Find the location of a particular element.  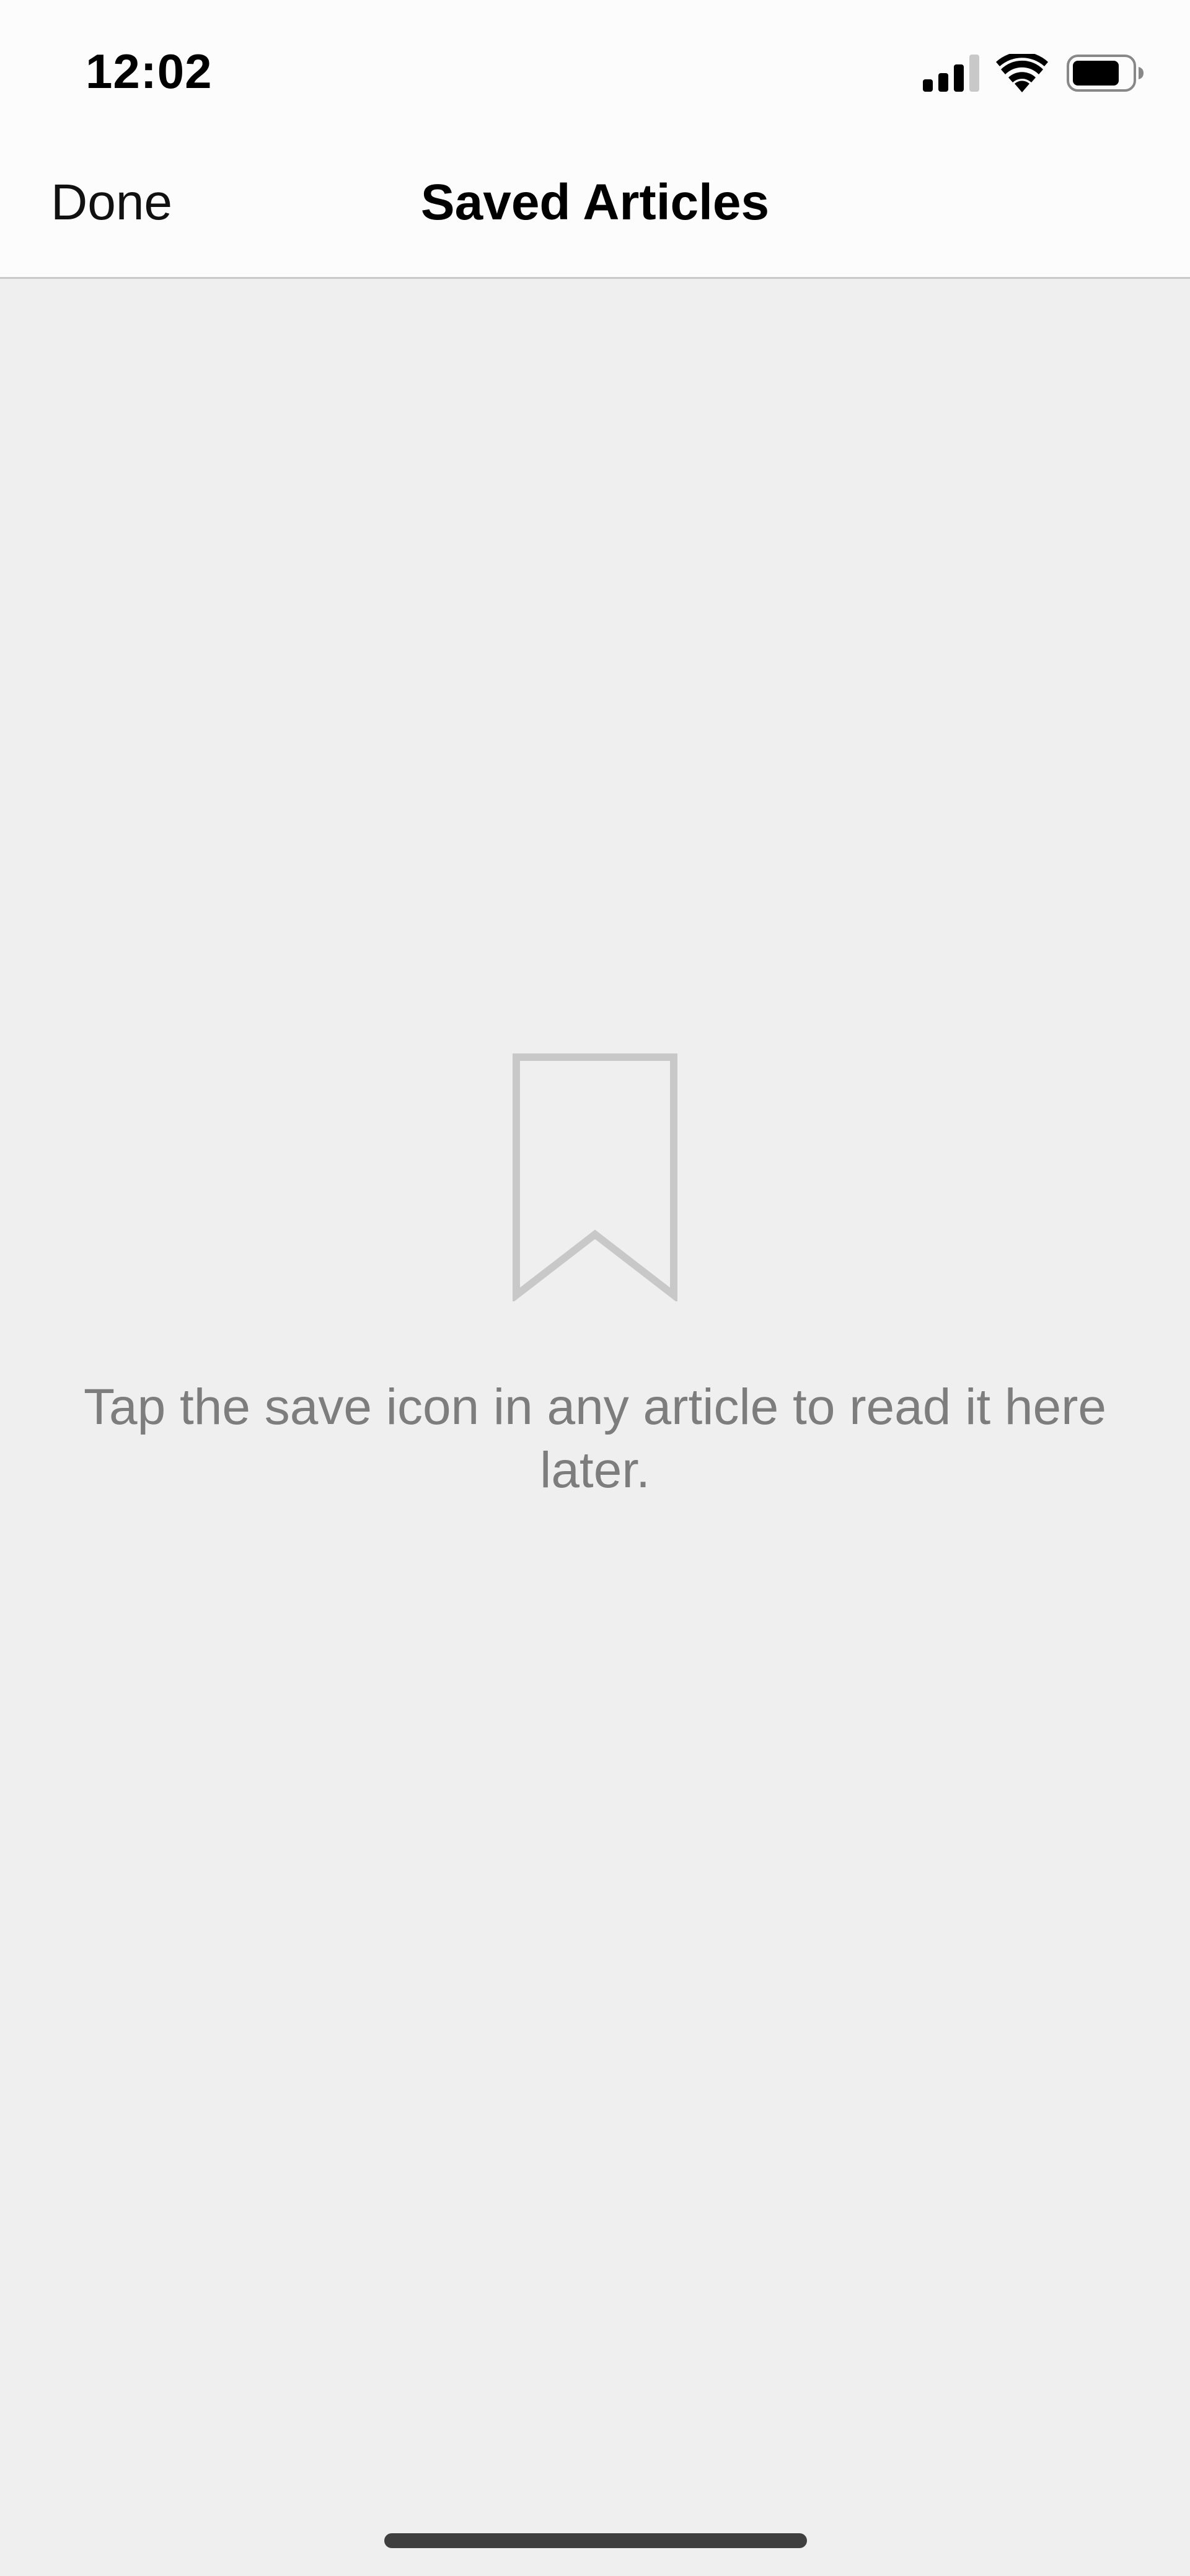

status-icons is located at coordinates (1033, 73).